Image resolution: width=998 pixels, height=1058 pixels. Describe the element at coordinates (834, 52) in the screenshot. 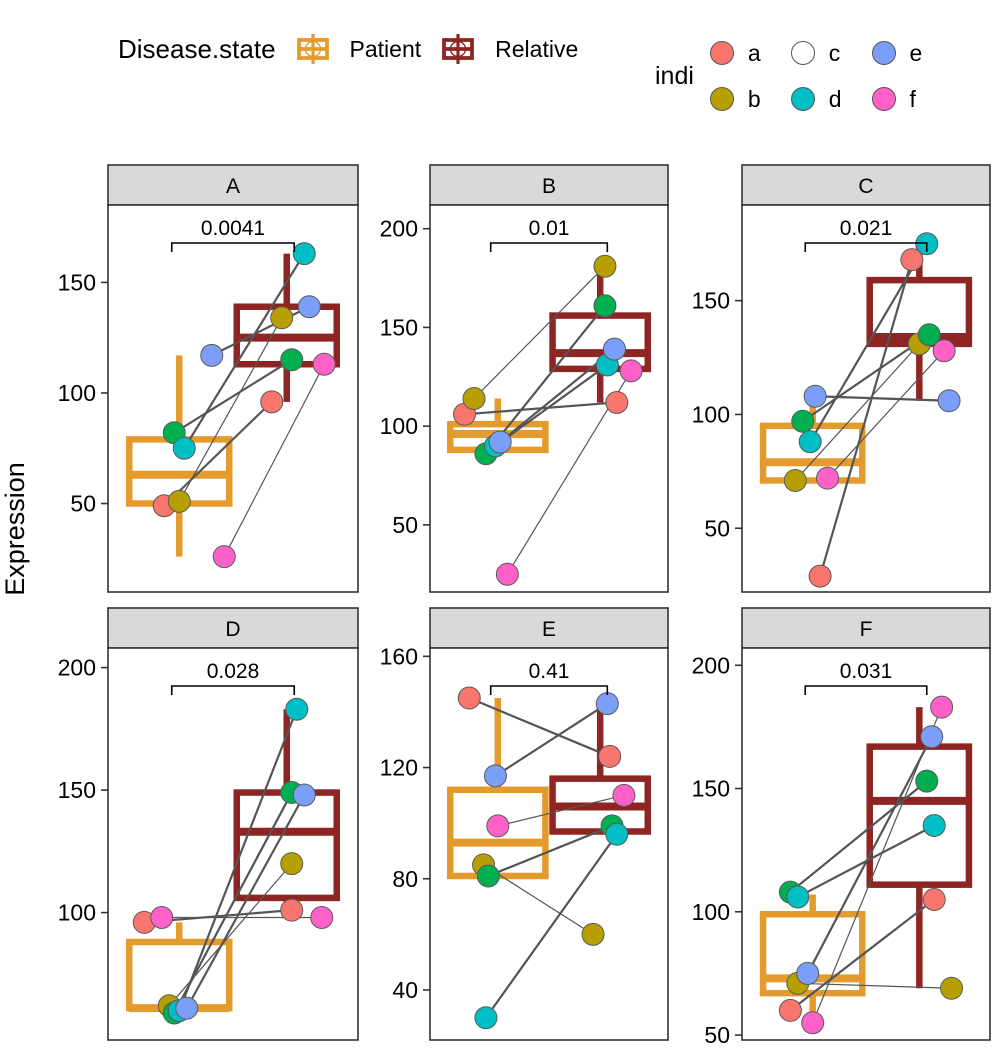

I see `legend-indi-label: c` at that location.